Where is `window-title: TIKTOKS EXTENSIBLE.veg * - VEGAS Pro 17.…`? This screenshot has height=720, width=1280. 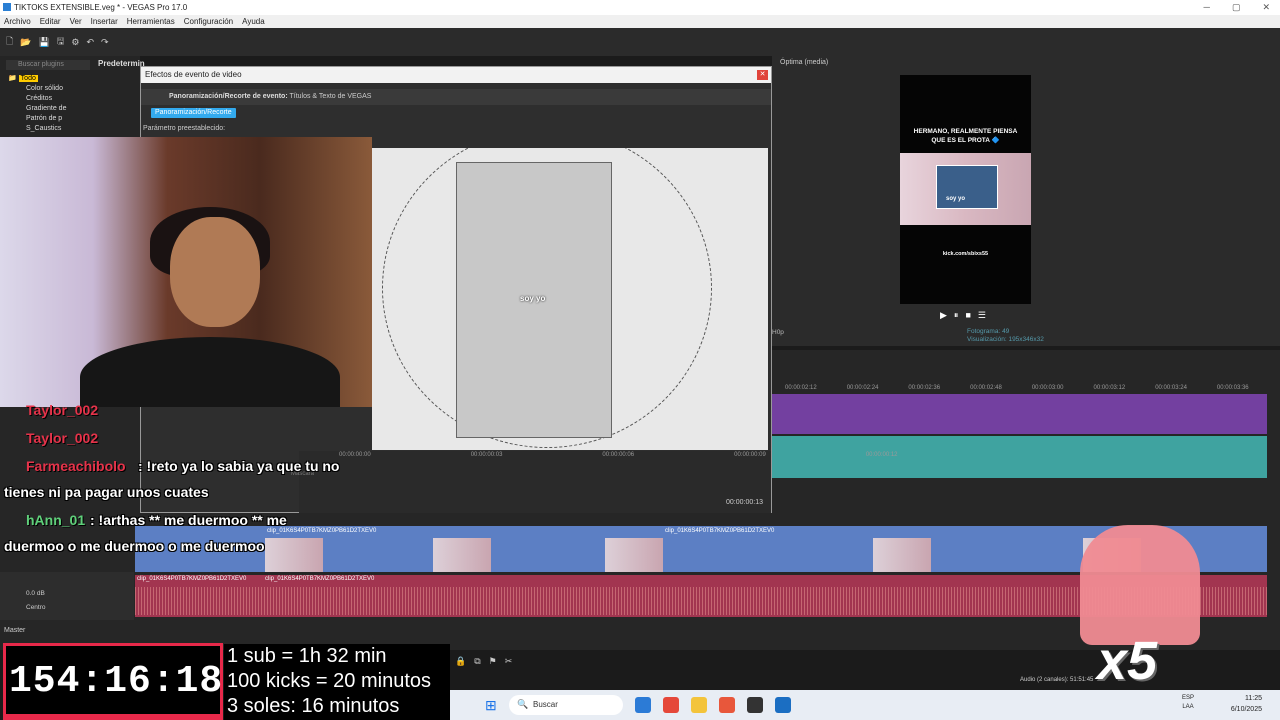
window-title: TIKTOKS EXTENSIBLE.veg * - VEGAS Pro 17.… is located at coordinates (101, 7).